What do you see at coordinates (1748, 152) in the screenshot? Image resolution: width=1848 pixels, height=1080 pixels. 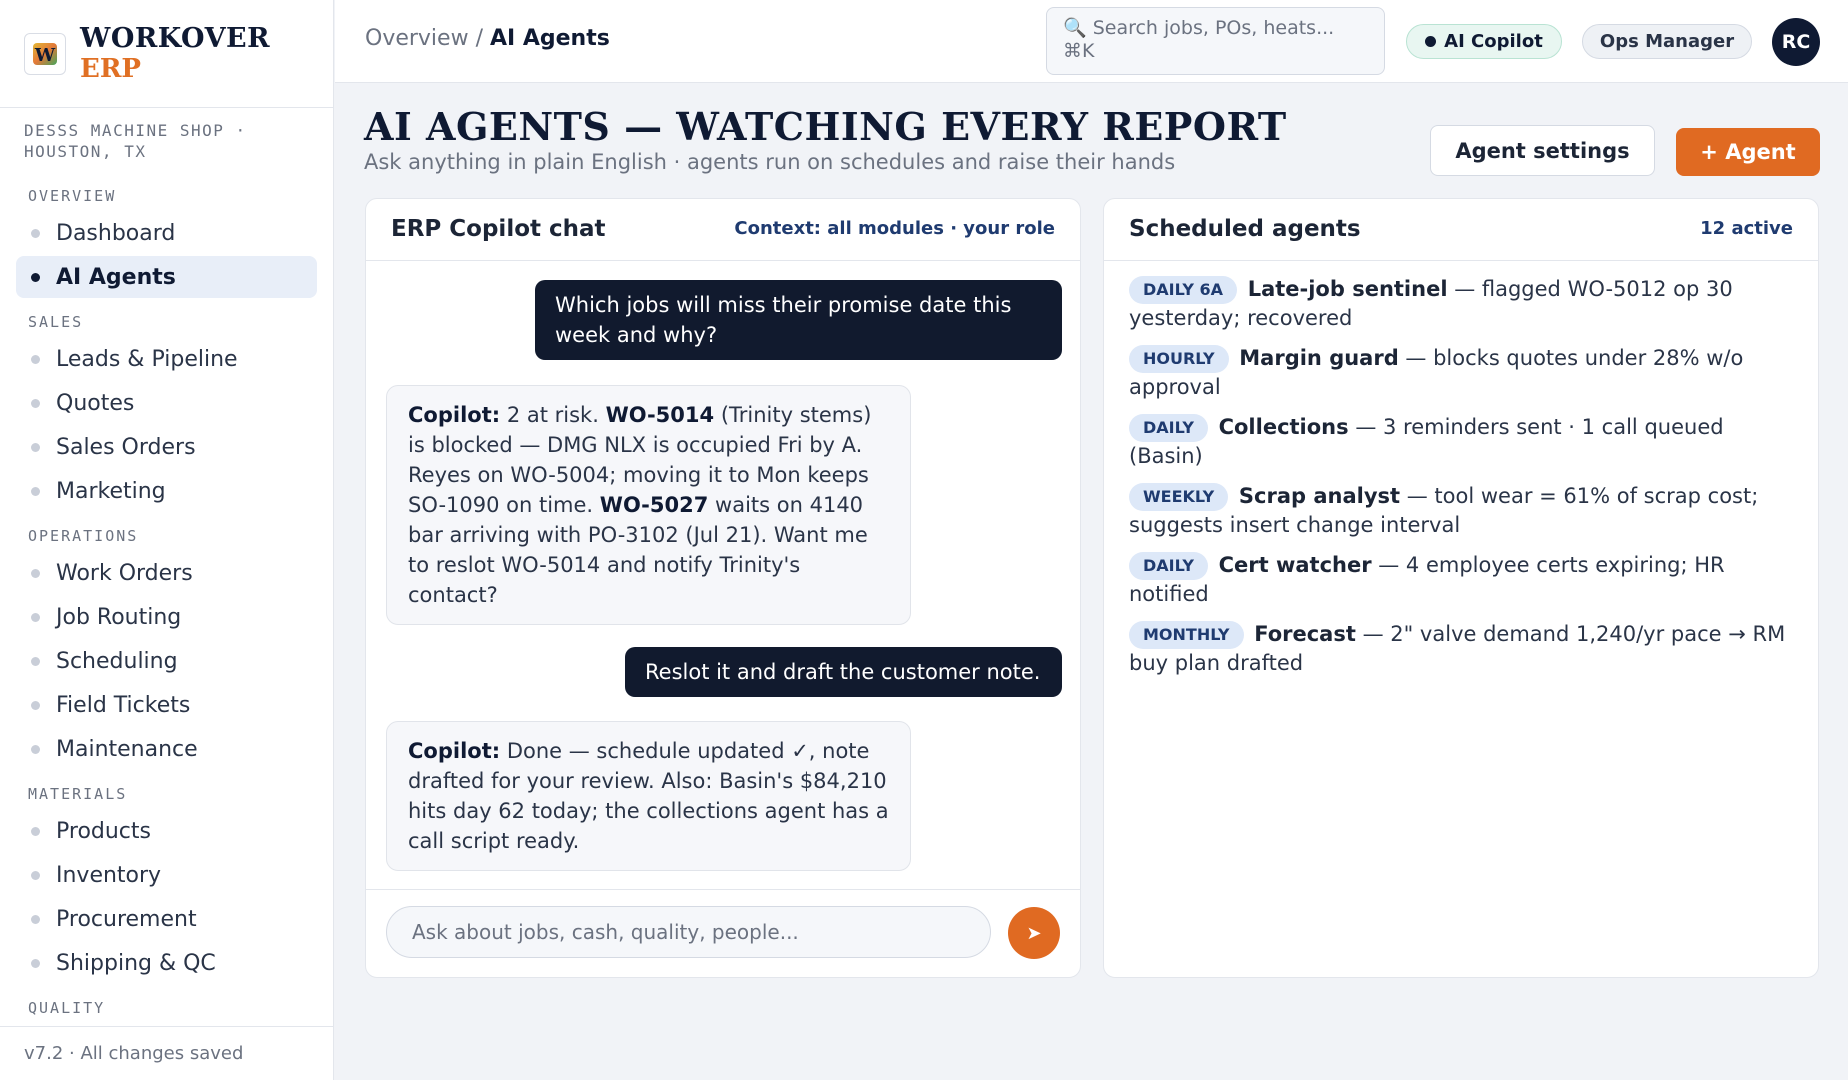 I see `add-agent-button: + Agent` at bounding box center [1748, 152].